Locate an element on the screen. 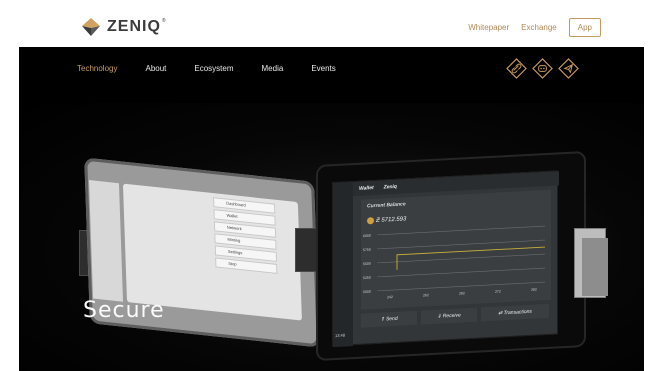  chart-x-tick: 242 is located at coordinates (390, 297).